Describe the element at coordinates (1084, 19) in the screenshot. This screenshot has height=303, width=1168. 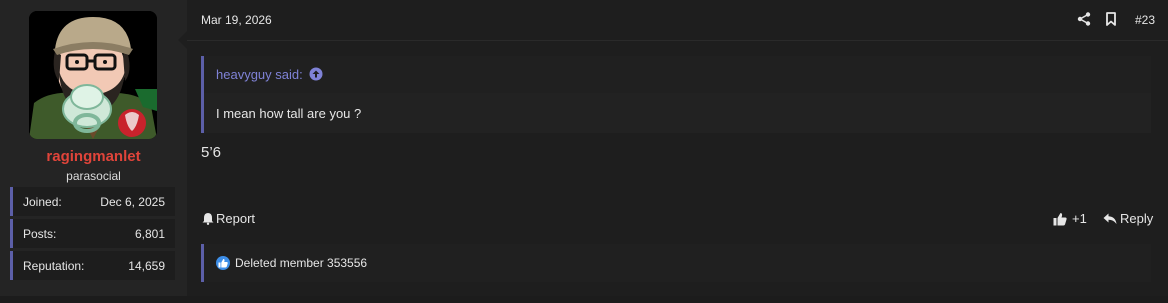
I see `share-icon` at that location.